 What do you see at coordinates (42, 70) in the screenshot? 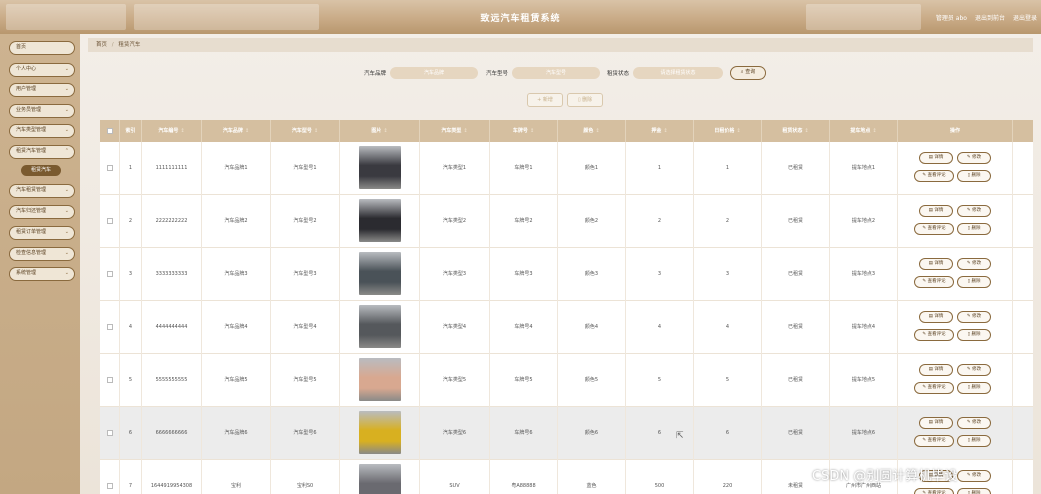
I see `sidebar-item-profile: 个人中心 ⌄` at bounding box center [42, 70].